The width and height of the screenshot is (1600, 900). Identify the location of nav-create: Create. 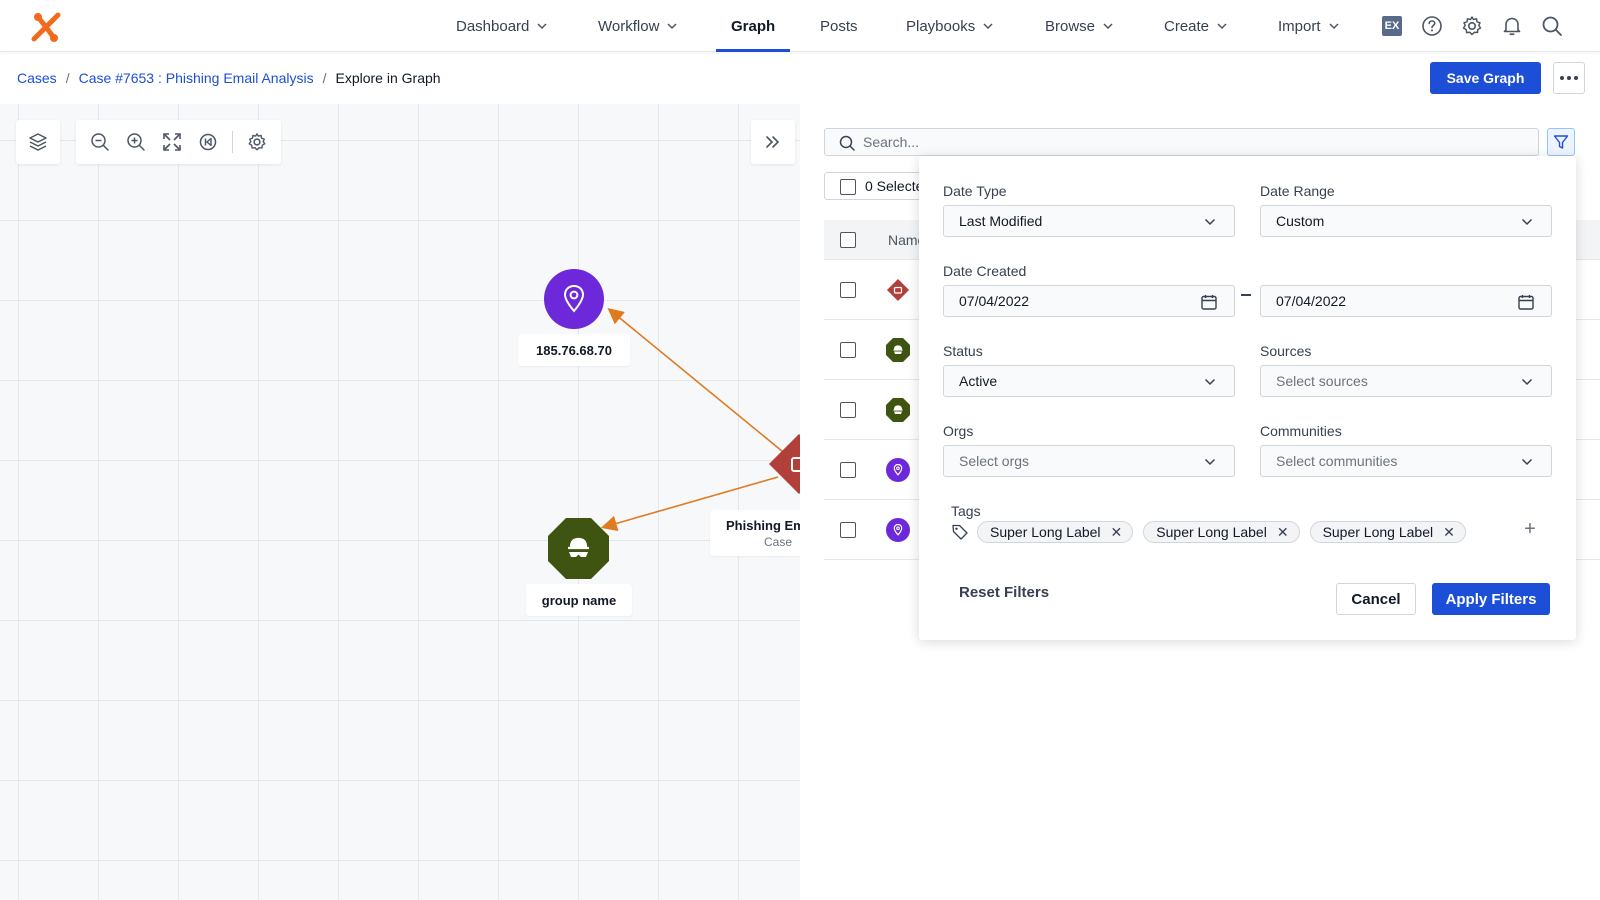
(1195, 26).